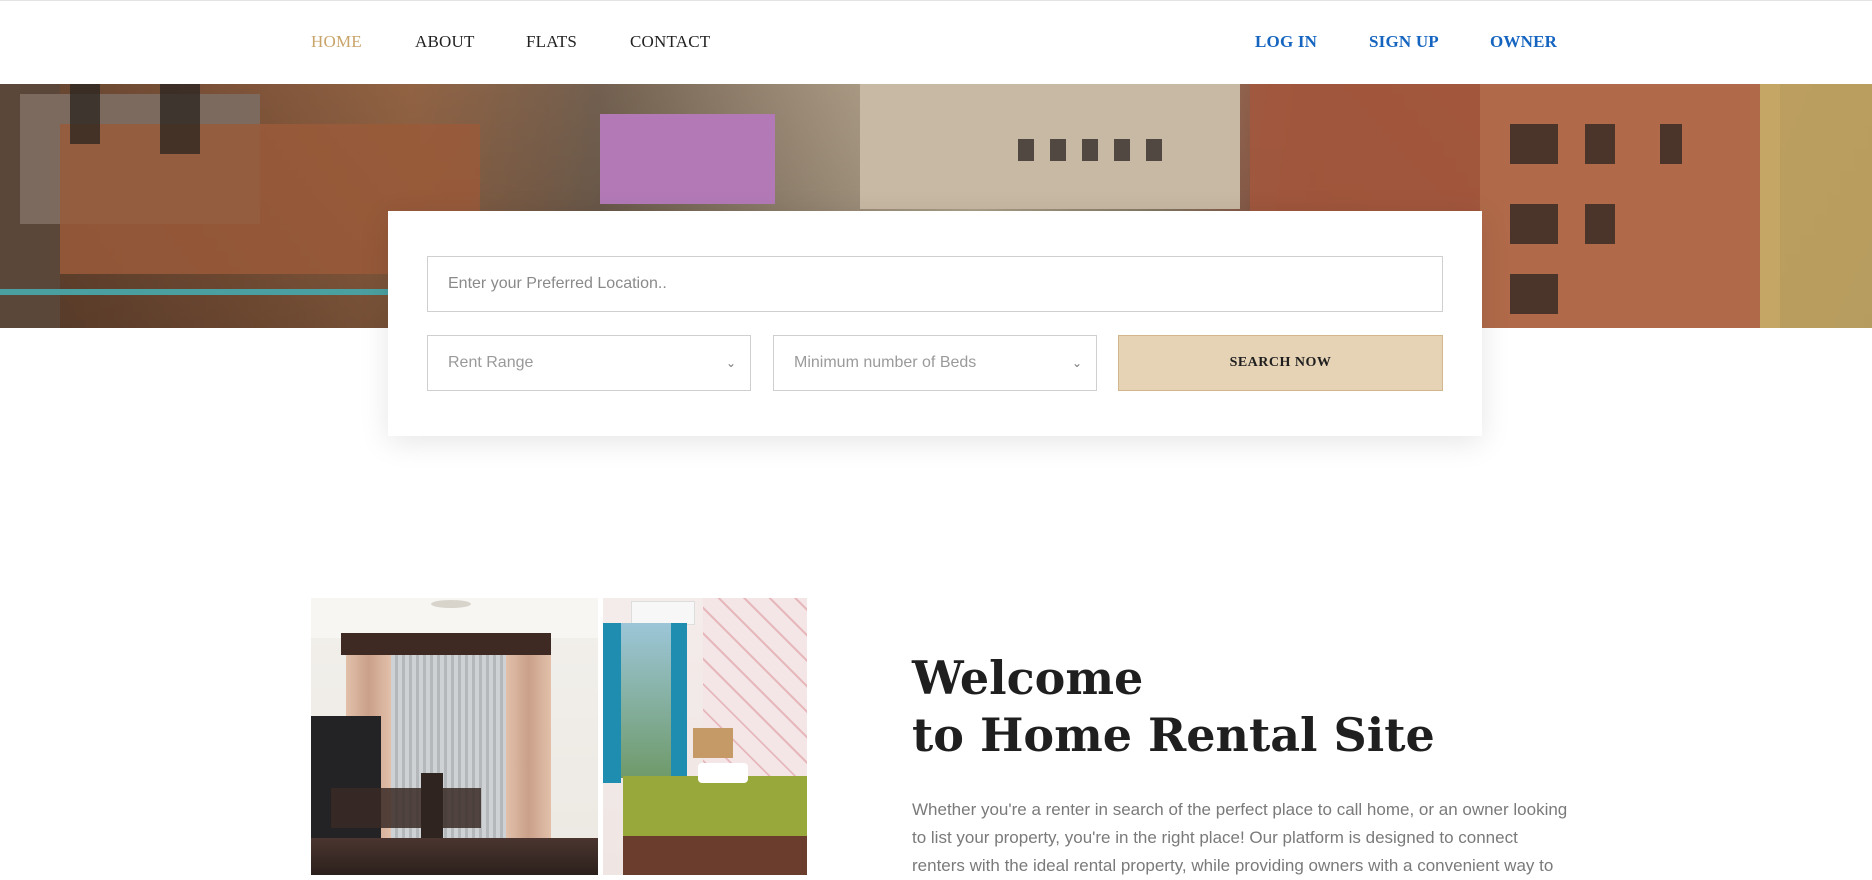  Describe the element at coordinates (935, 284) in the screenshot. I see `location-input` at that location.